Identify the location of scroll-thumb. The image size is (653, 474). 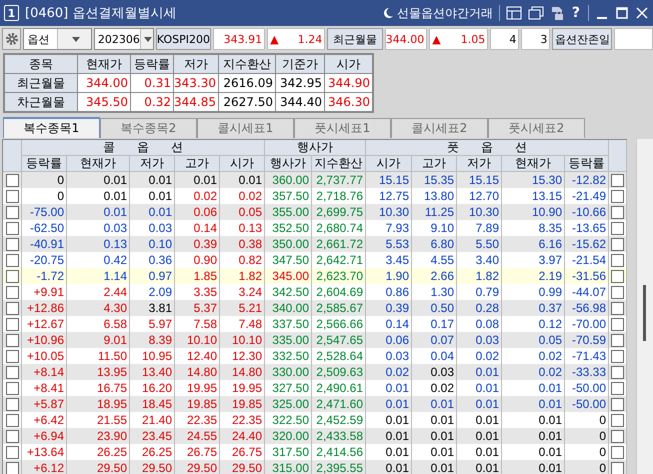
(644, 313).